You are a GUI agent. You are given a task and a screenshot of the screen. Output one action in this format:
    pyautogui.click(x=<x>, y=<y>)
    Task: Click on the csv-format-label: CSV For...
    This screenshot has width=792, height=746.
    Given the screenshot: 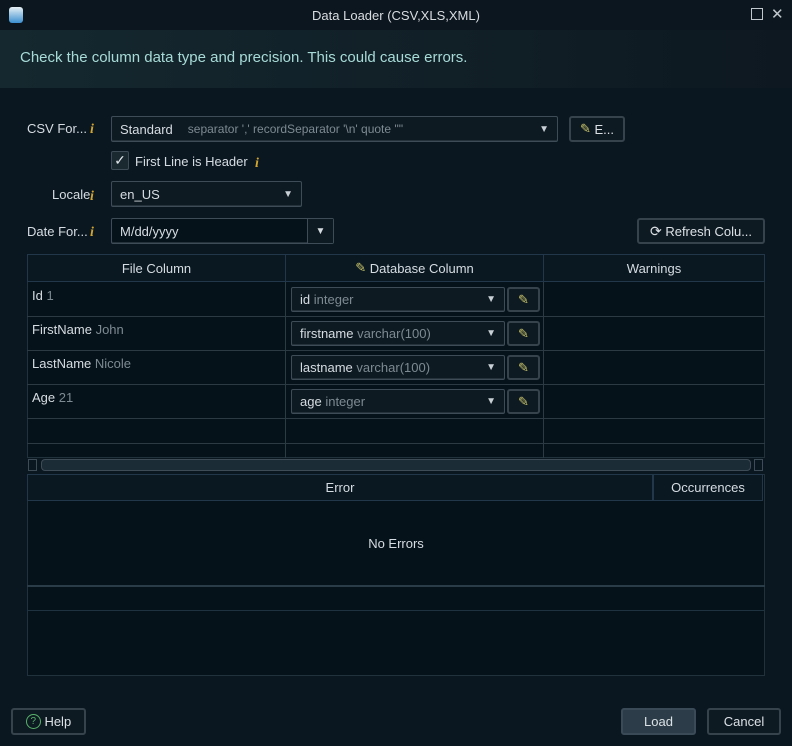 What is the action you would take?
    pyautogui.click(x=57, y=128)
    